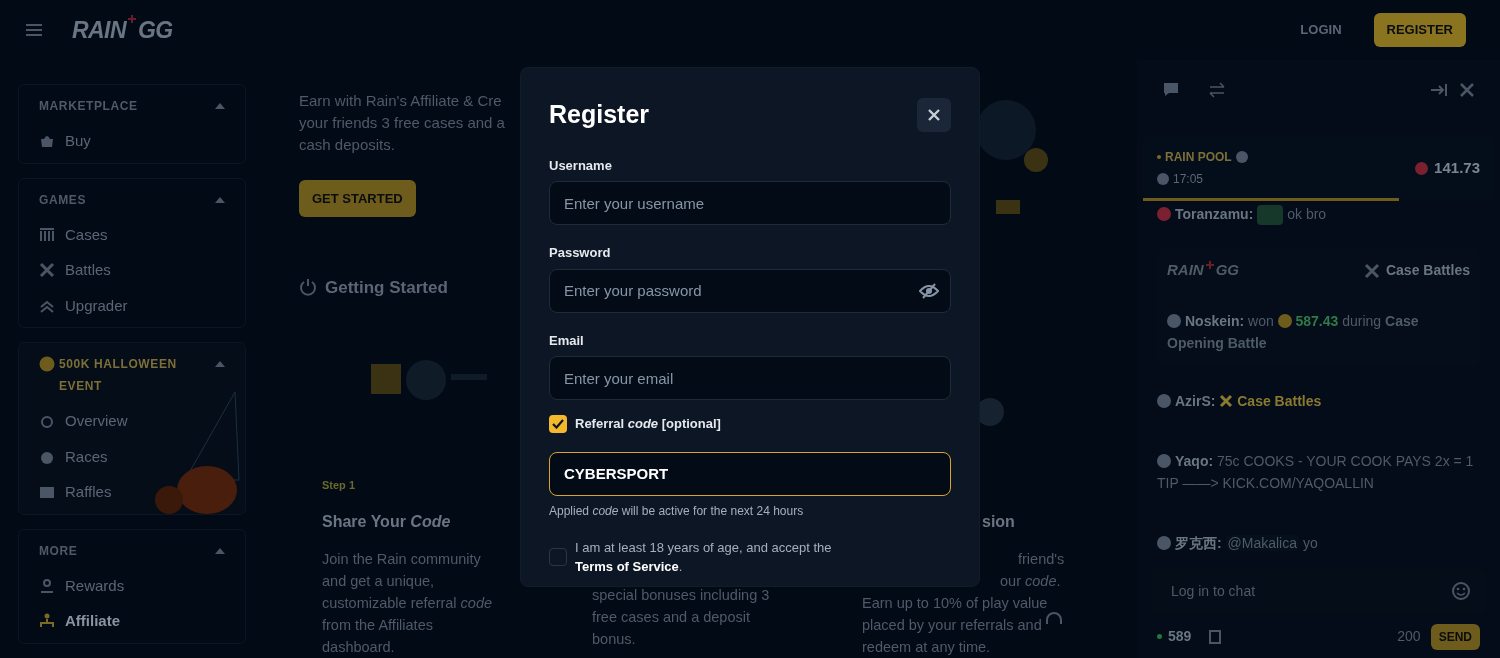 This screenshot has width=1500, height=658. I want to click on dialog-title: Register, so click(599, 114).